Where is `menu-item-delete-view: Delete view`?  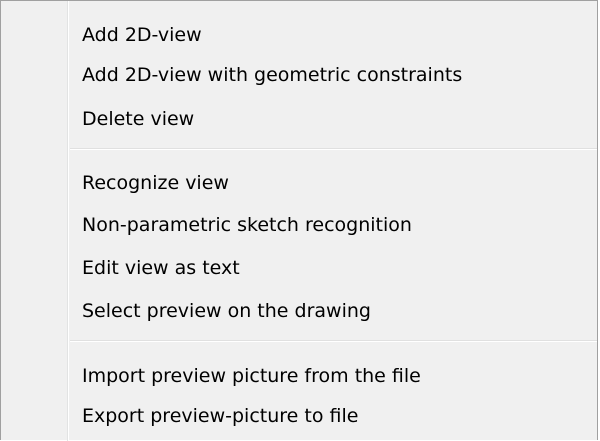
menu-item-delete-view: Delete view is located at coordinates (299, 119).